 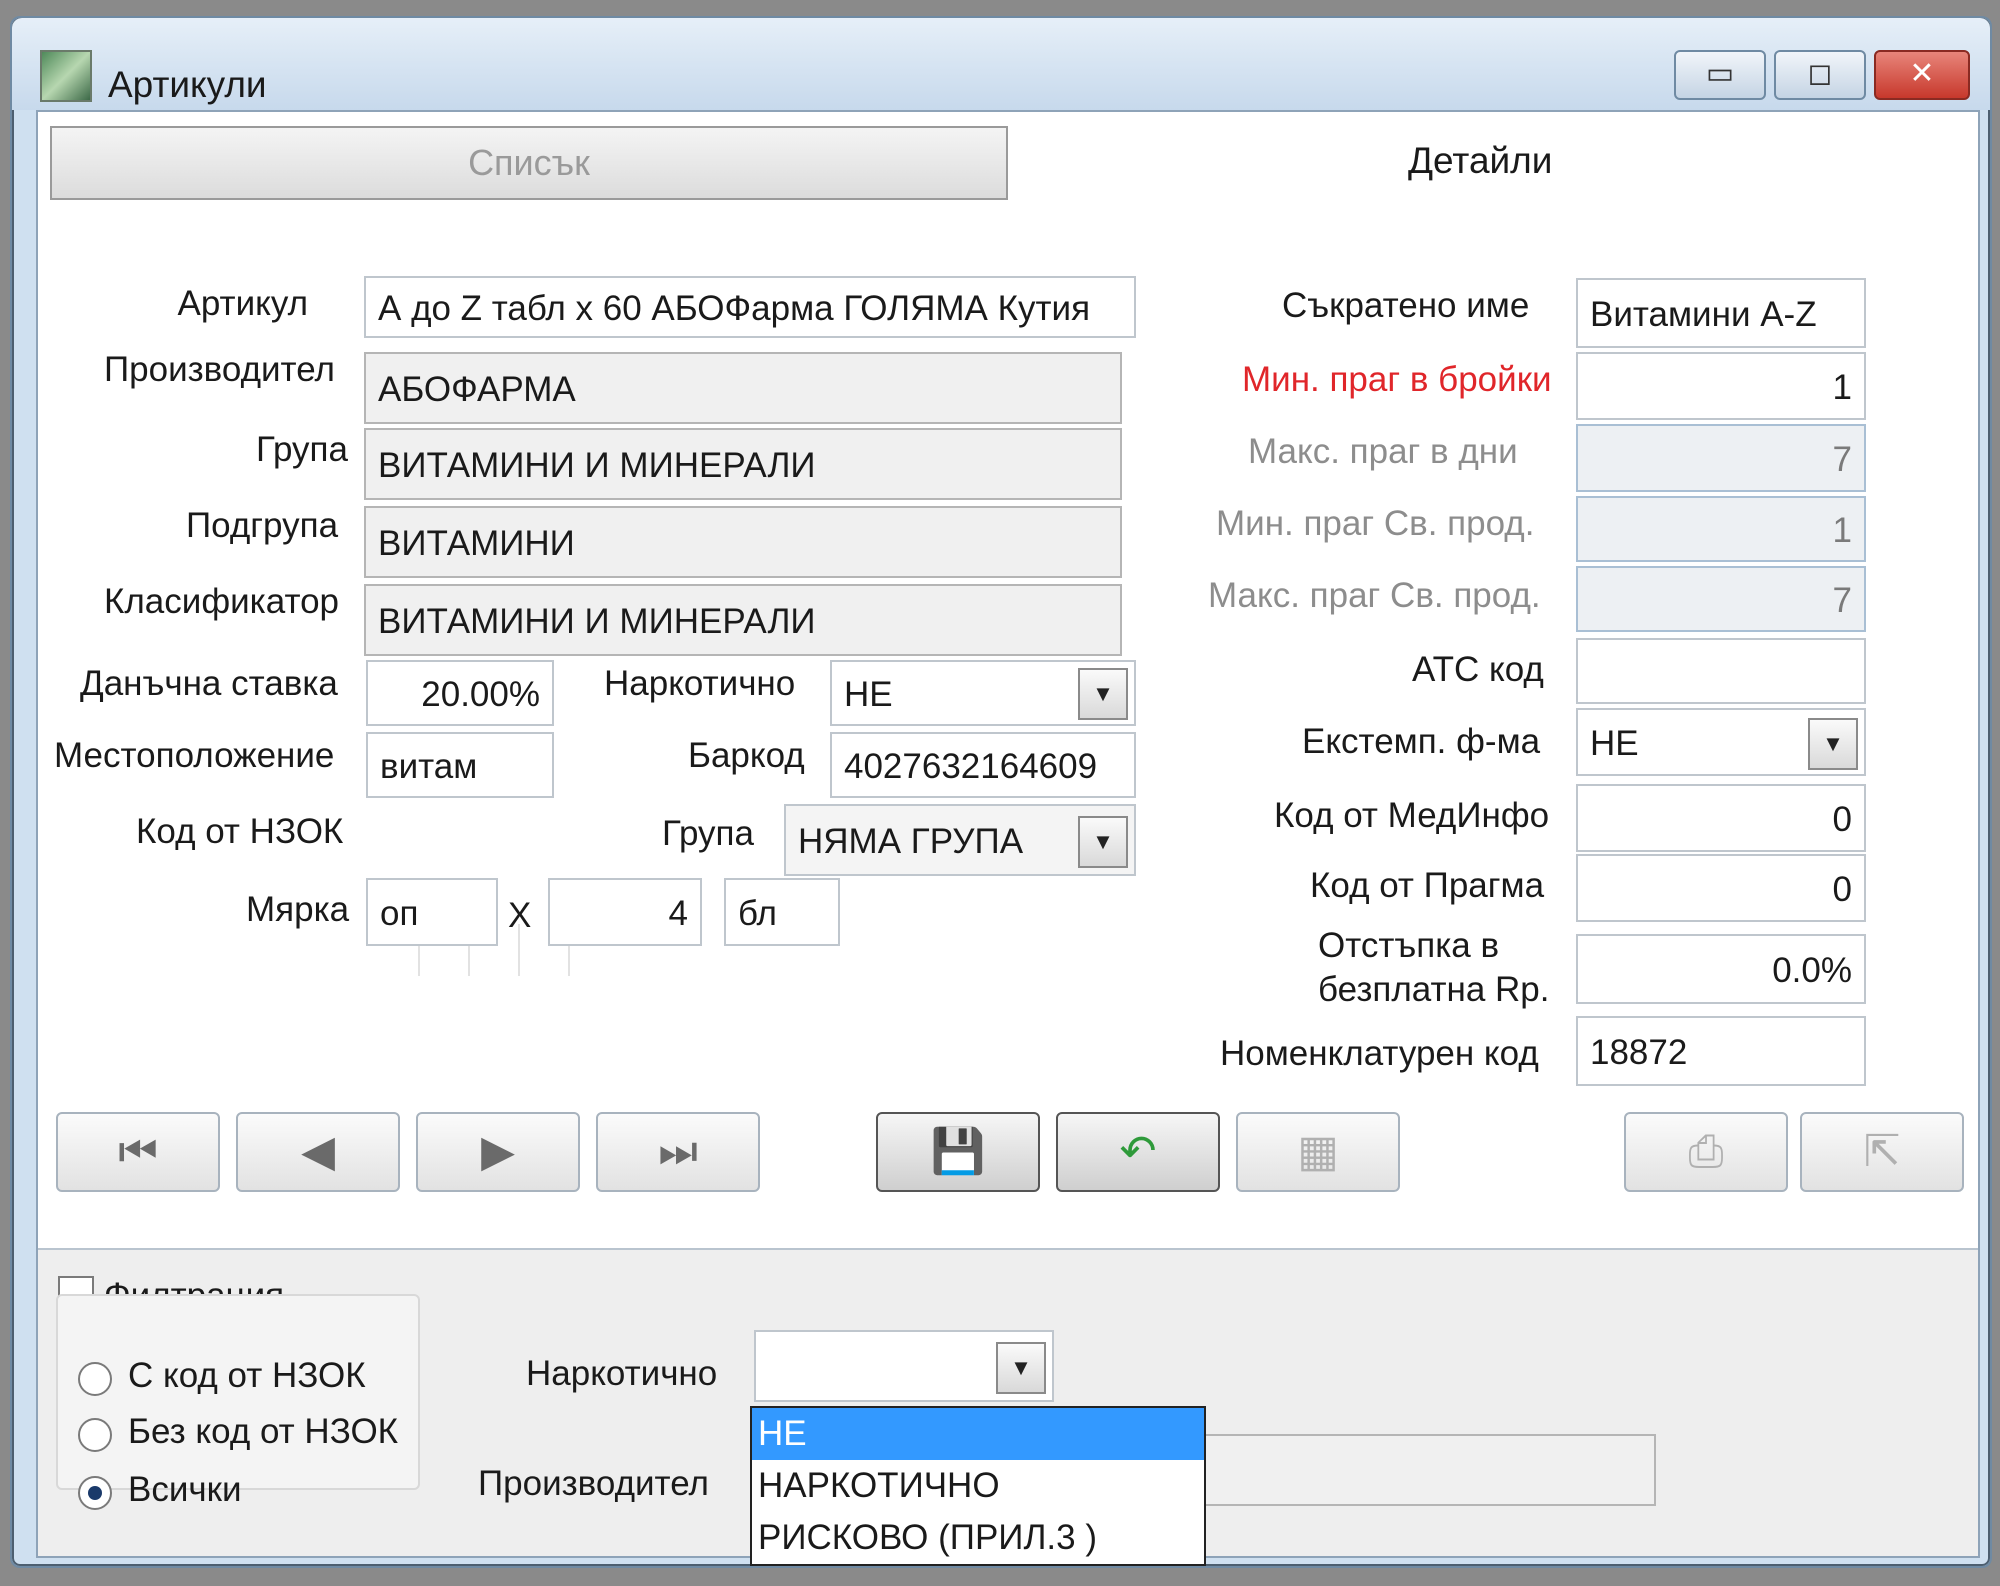 I want to click on tab-list: Списък, so click(x=529, y=163).